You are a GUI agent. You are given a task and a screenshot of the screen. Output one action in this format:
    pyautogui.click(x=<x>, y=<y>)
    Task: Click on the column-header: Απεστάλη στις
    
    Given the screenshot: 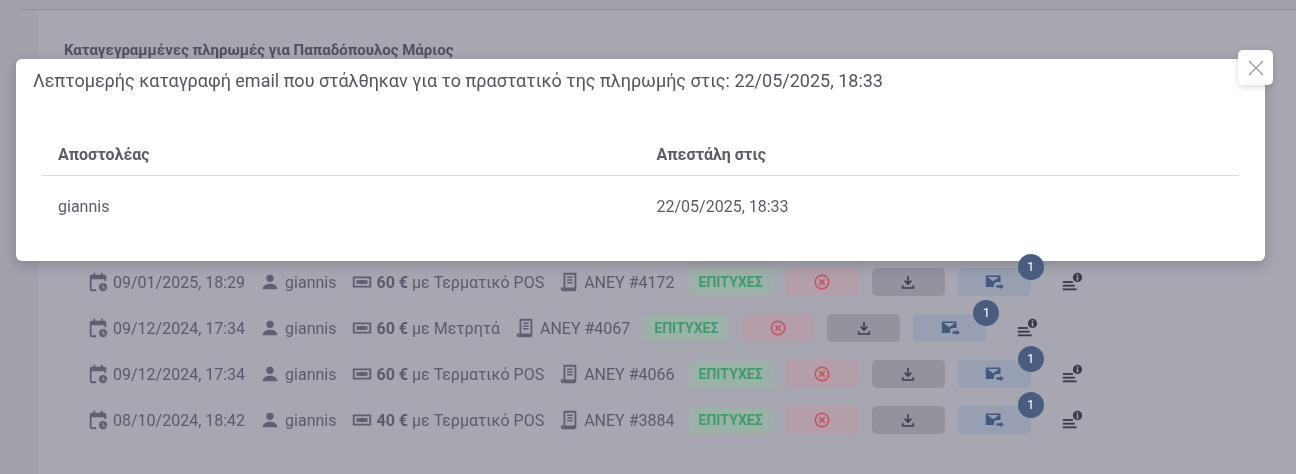 What is the action you would take?
    pyautogui.click(x=939, y=154)
    